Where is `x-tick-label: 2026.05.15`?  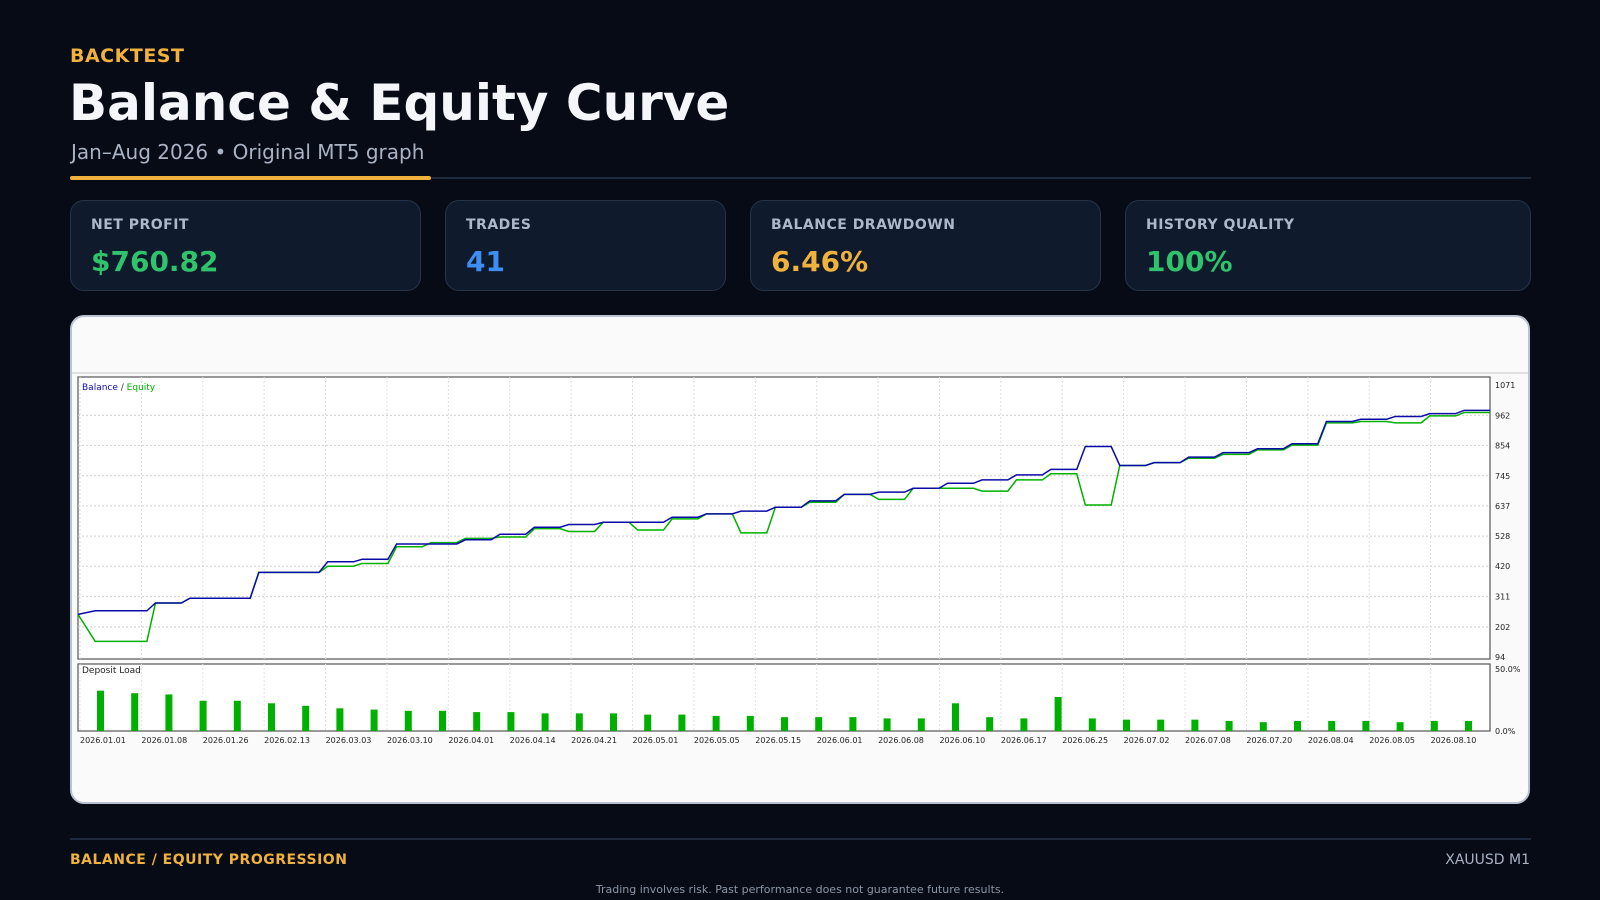 x-tick-label: 2026.05.15 is located at coordinates (778, 740).